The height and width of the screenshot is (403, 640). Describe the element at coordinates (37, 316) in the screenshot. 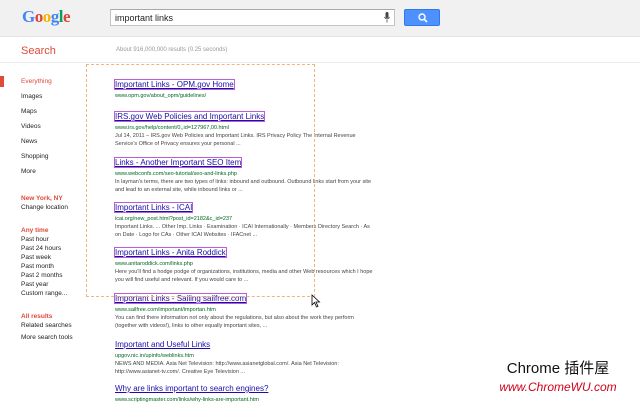

I see `results-filter-title: All results` at that location.